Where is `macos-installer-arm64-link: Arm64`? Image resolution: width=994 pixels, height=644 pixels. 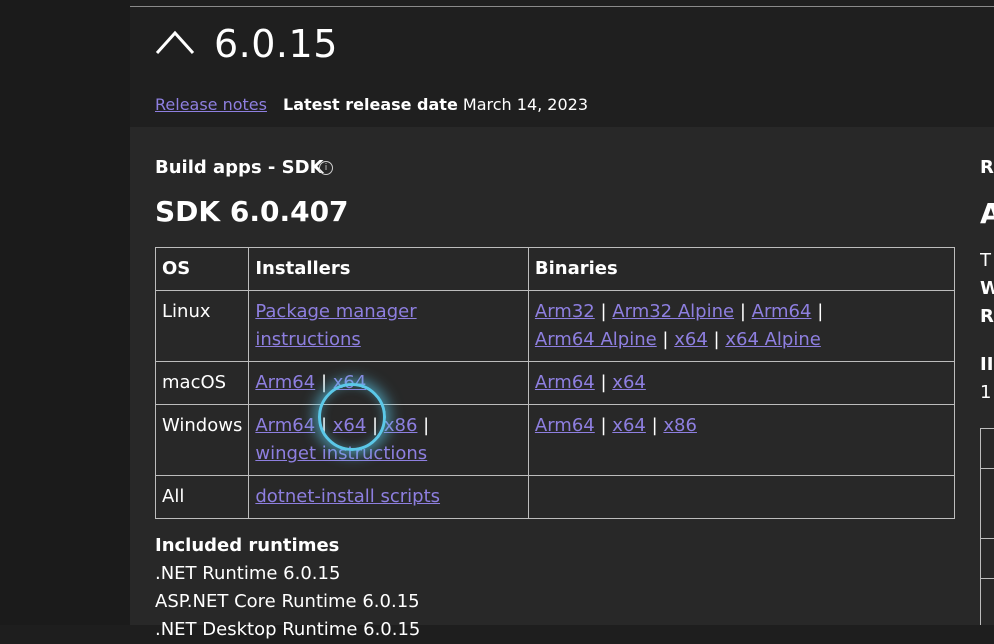
macos-installer-arm64-link: Arm64 is located at coordinates (285, 382).